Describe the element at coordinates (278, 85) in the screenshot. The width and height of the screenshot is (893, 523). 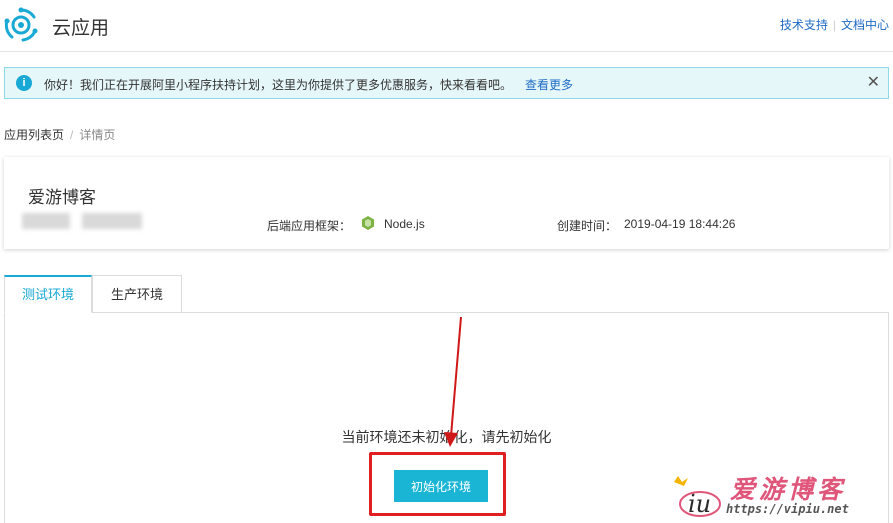
I see `notice-text: 你好！我们正在开展阿里小程序扶持计划，这里为你提供了更多优惠服务，快来看看吧。` at that location.